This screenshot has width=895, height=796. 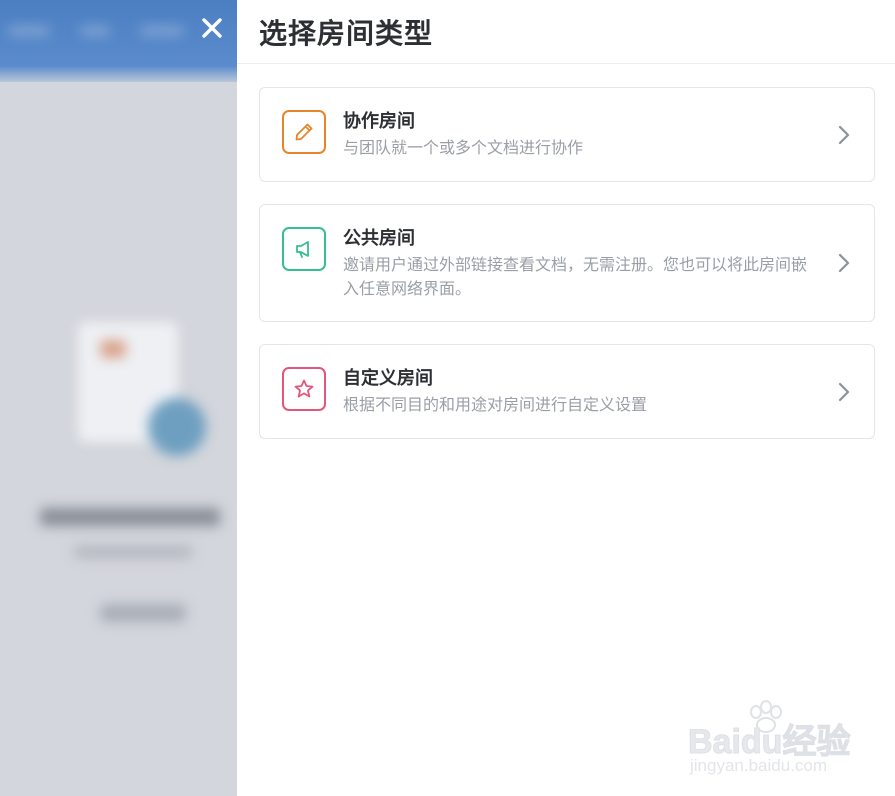 What do you see at coordinates (379, 238) in the screenshot?
I see `room-type-title: 公共房间` at bounding box center [379, 238].